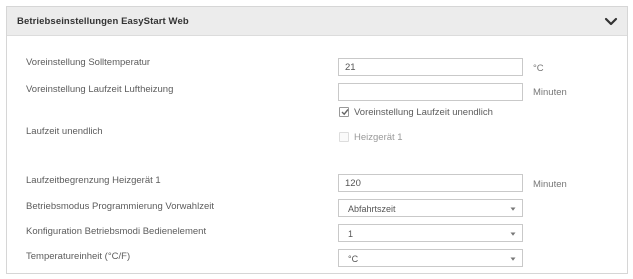 This screenshot has width=633, height=279. What do you see at coordinates (372, 209) in the screenshot?
I see `betriebsmodus-value: Abfahrtszeit` at bounding box center [372, 209].